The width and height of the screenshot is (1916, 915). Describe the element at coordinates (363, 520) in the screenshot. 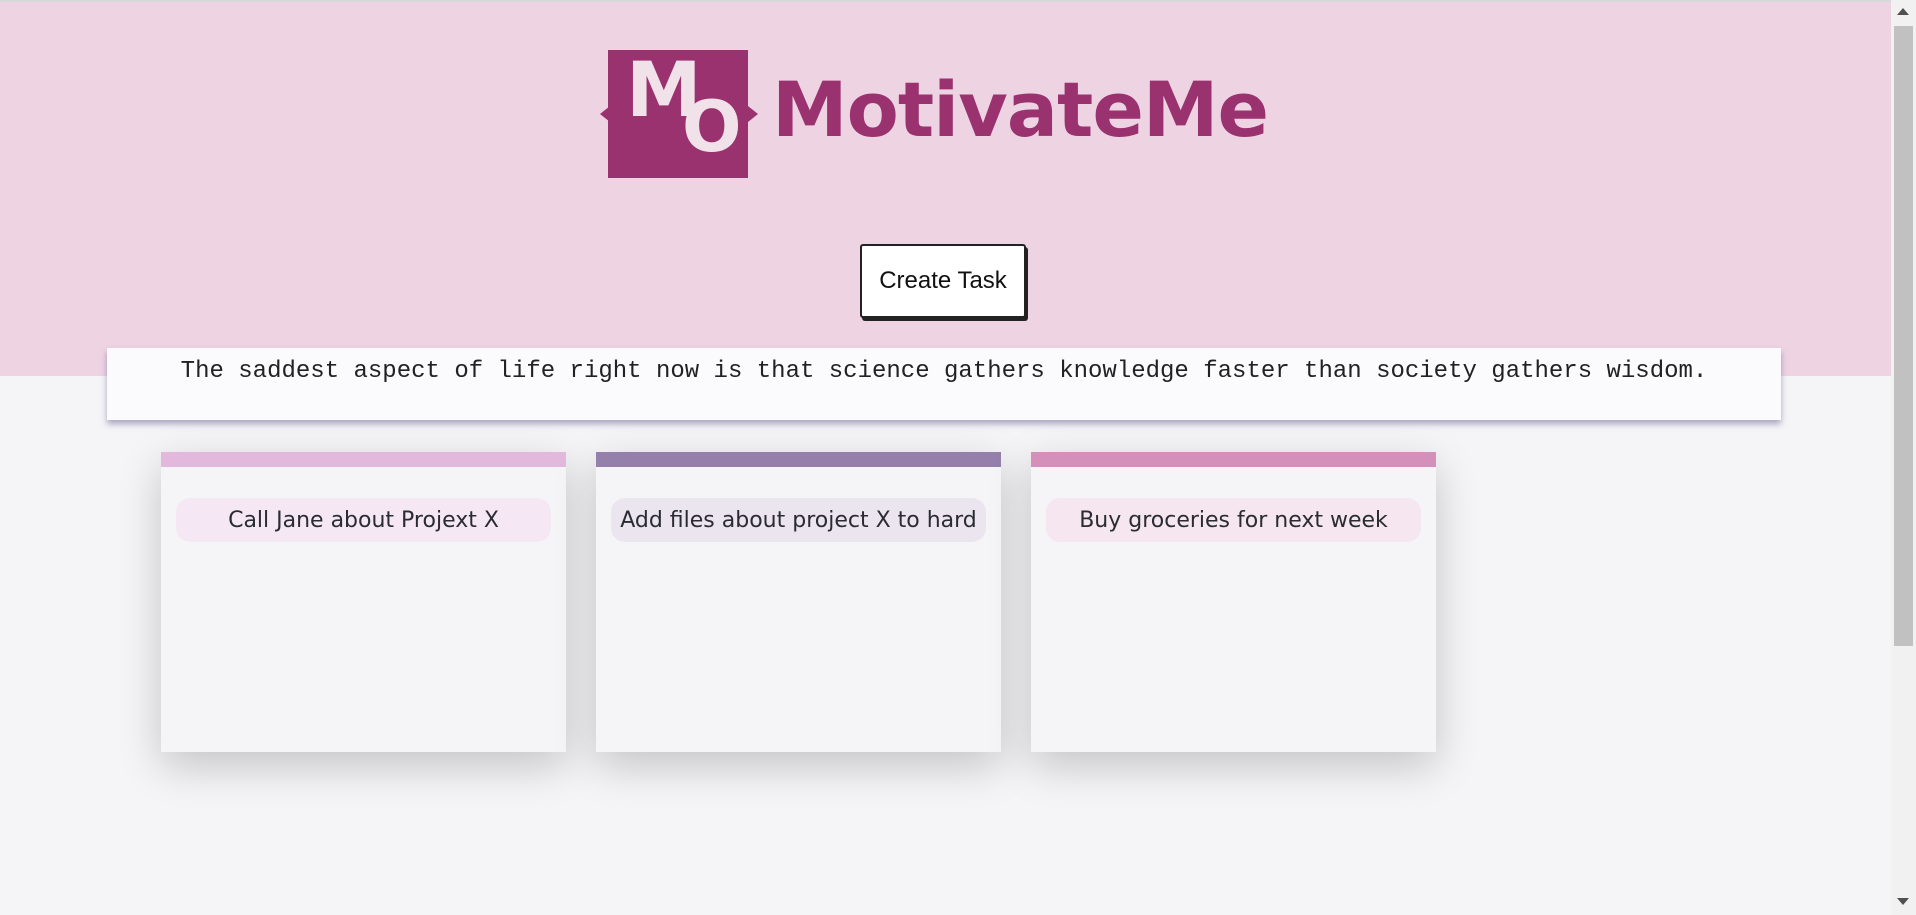

I see `task-title: Call Jane about Projext X` at that location.